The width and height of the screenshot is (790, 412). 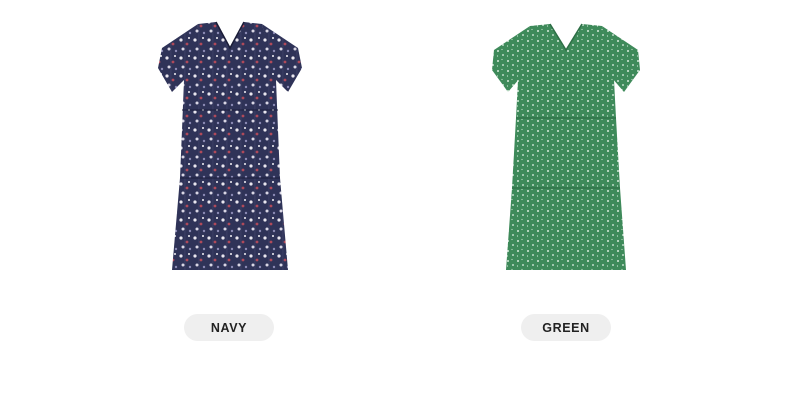 I want to click on variant-label-navy: NAVY, so click(x=229, y=327).